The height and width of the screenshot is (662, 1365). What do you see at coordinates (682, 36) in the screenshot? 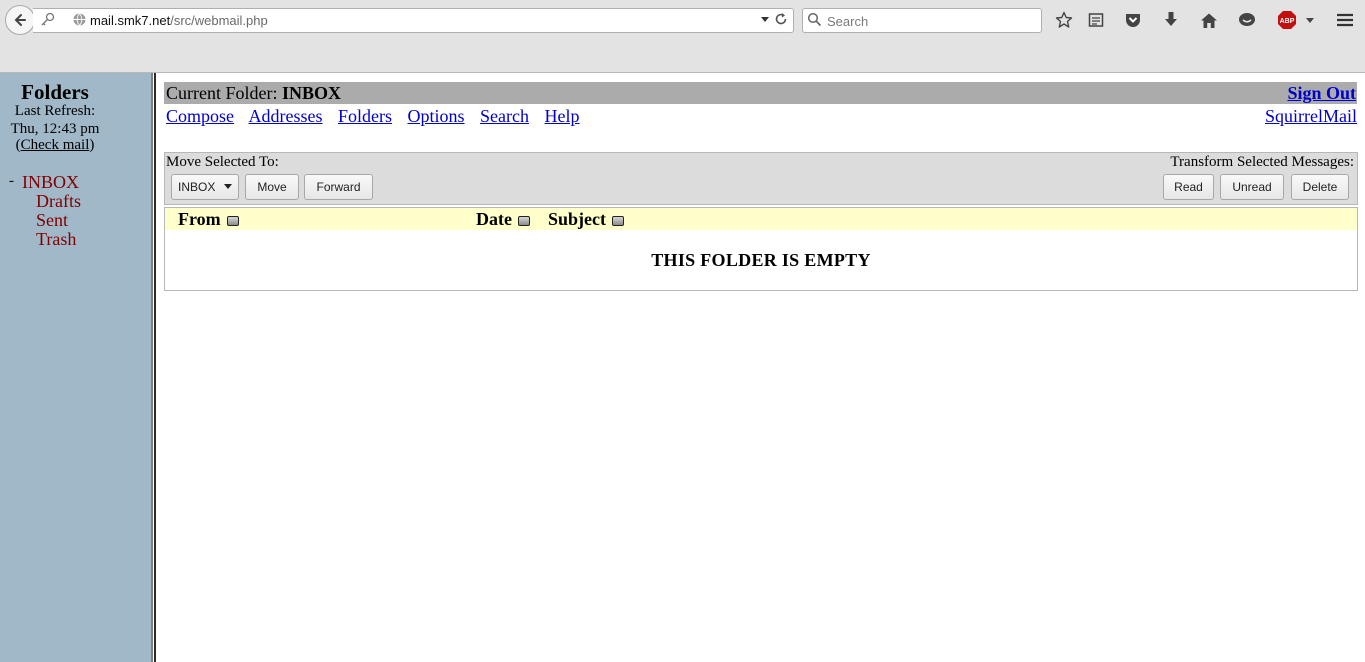
I see `browser-toolbar: mail.smk7.net/src/webmail.php ABP` at bounding box center [682, 36].